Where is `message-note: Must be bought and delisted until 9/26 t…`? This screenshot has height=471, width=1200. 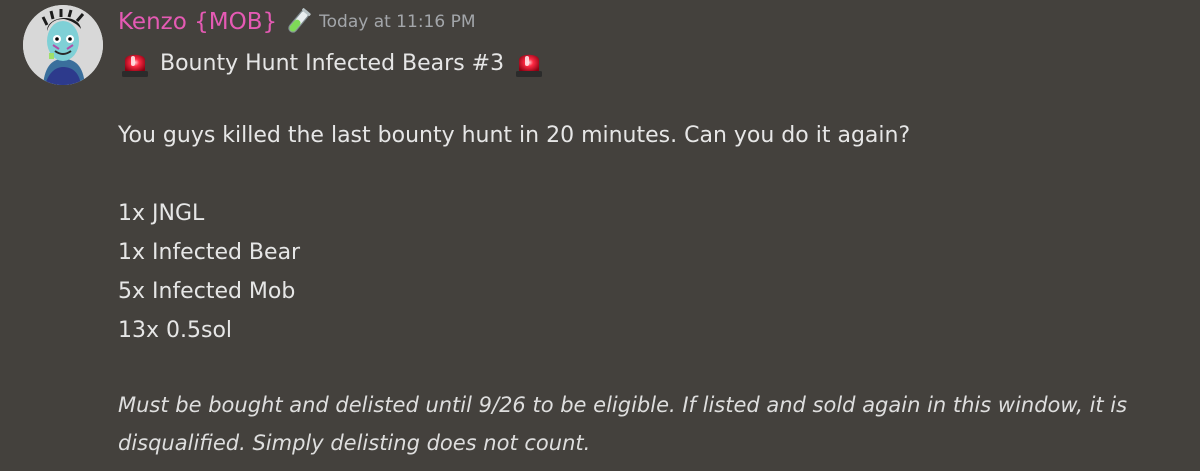
message-note: Must be bought and delisted until 9/26 t… is located at coordinates (623, 424).